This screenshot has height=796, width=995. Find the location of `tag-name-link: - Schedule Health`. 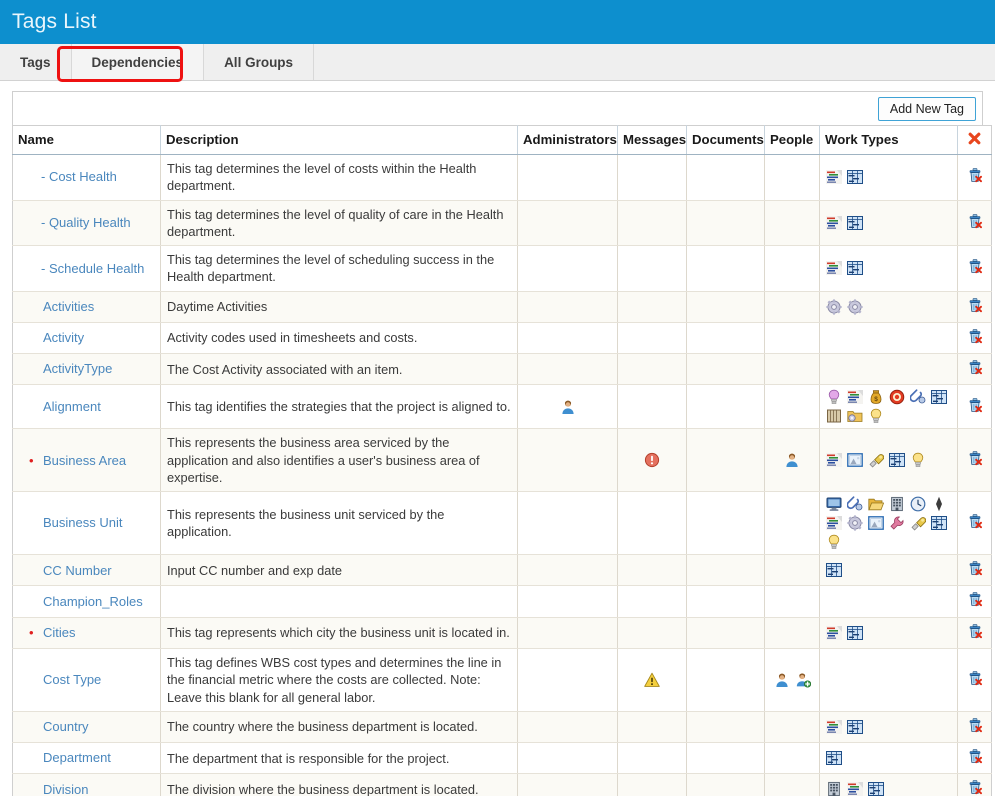

tag-name-link: - Schedule Health is located at coordinates (85, 269).